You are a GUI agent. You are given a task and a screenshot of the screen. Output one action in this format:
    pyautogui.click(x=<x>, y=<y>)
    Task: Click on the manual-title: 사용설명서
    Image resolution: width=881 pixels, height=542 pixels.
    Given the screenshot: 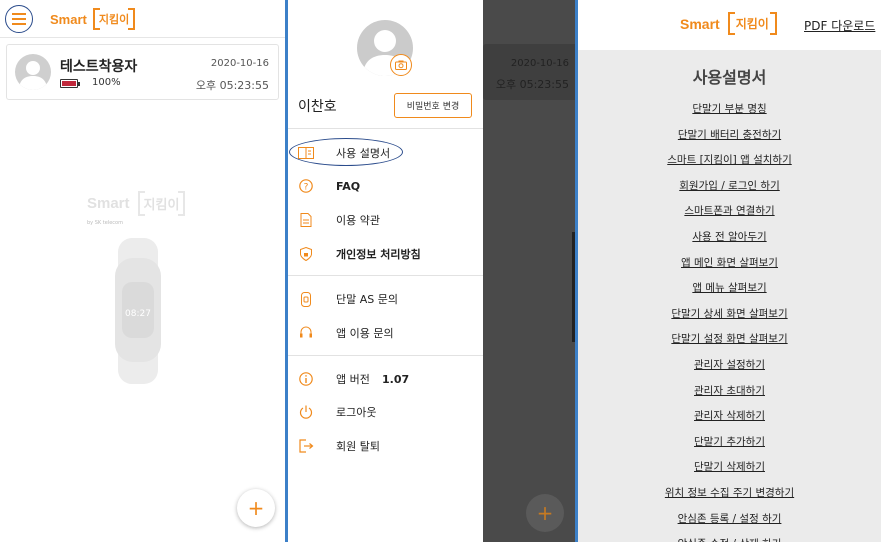 What is the action you would take?
    pyautogui.click(x=729, y=77)
    